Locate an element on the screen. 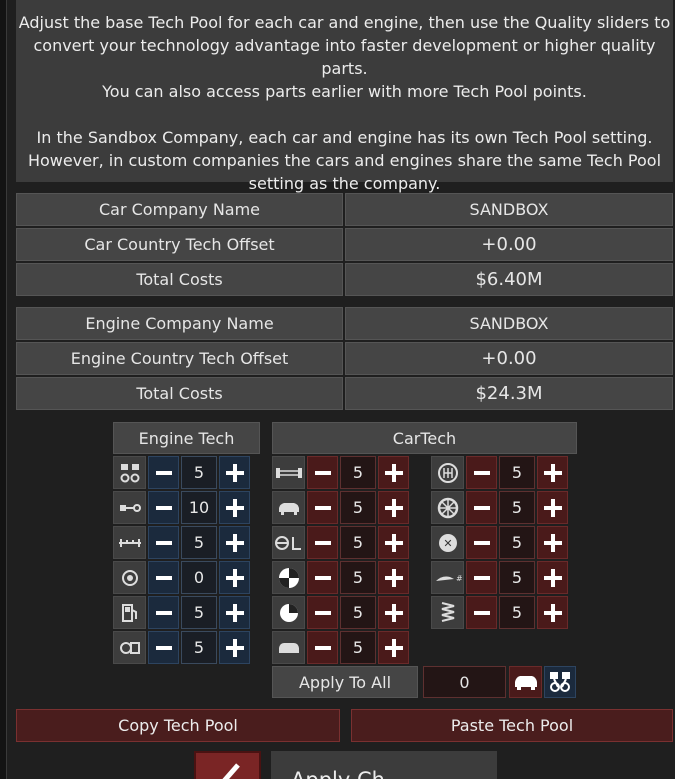 The height and width of the screenshot is (779, 675). car-tech-b0-increase-button is located at coordinates (552, 472).